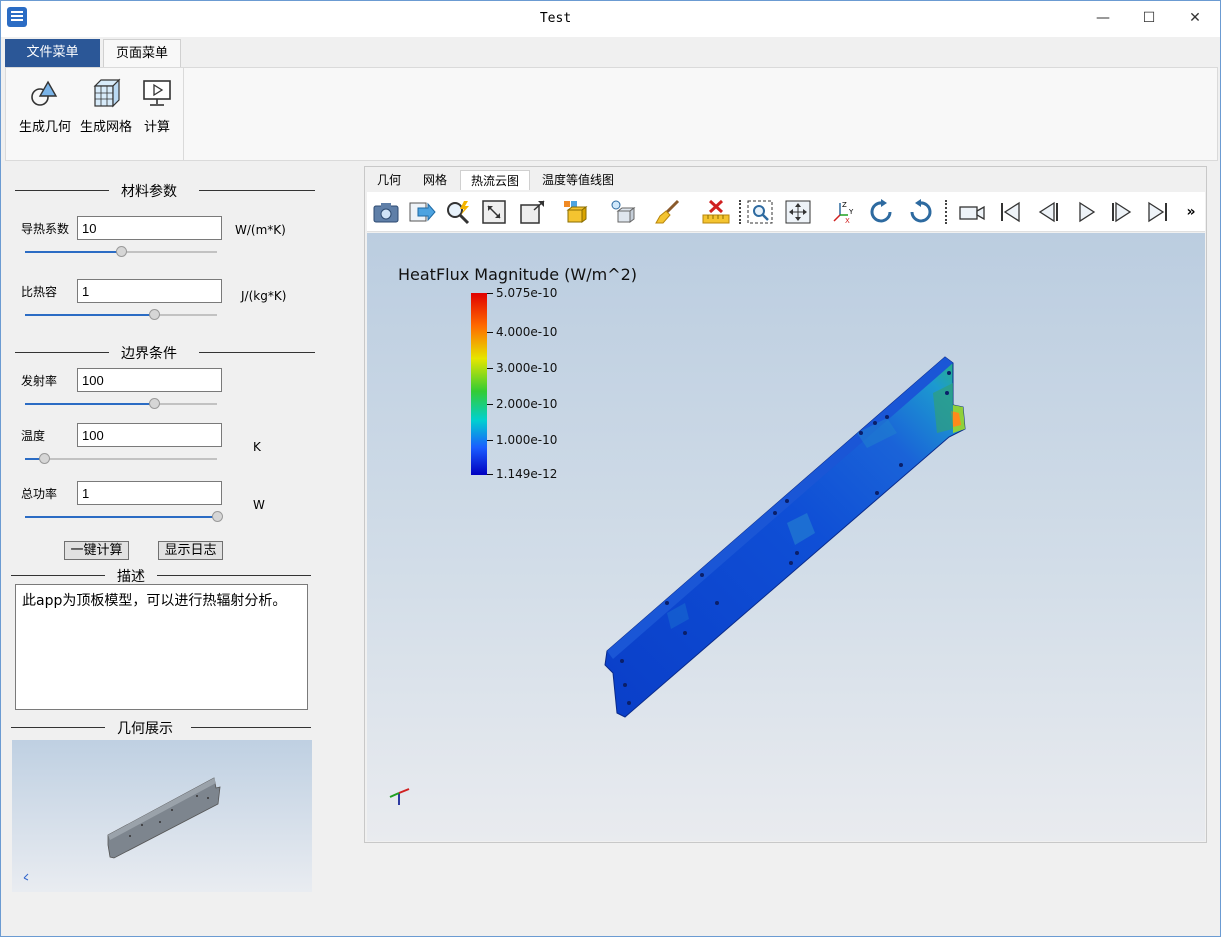 The image size is (1221, 937). Describe the element at coordinates (149, 291) in the screenshot. I see `heat-capacity-input` at that location.